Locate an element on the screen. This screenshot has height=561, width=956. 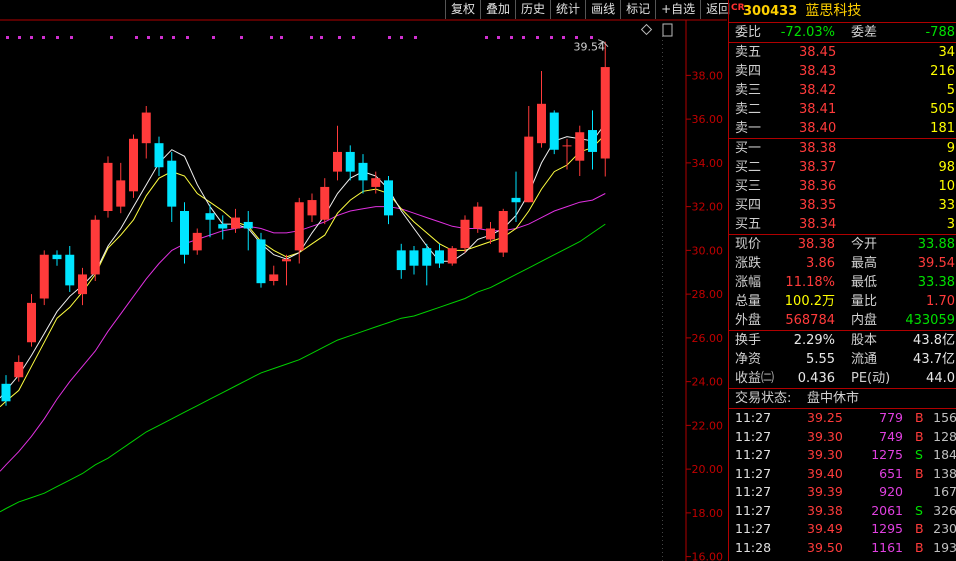
quote-value: 33.38 is located at coordinates (936, 282).